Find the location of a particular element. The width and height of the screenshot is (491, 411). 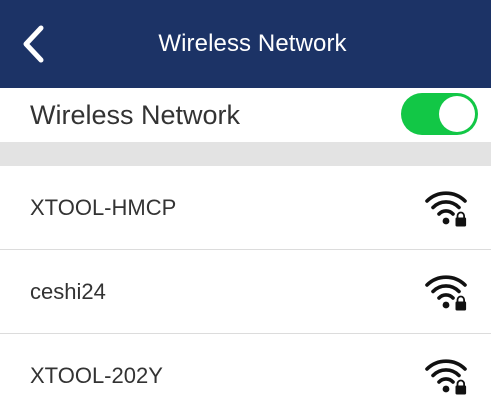

network-ssid: XTOOL-HMCP is located at coordinates (103, 207).